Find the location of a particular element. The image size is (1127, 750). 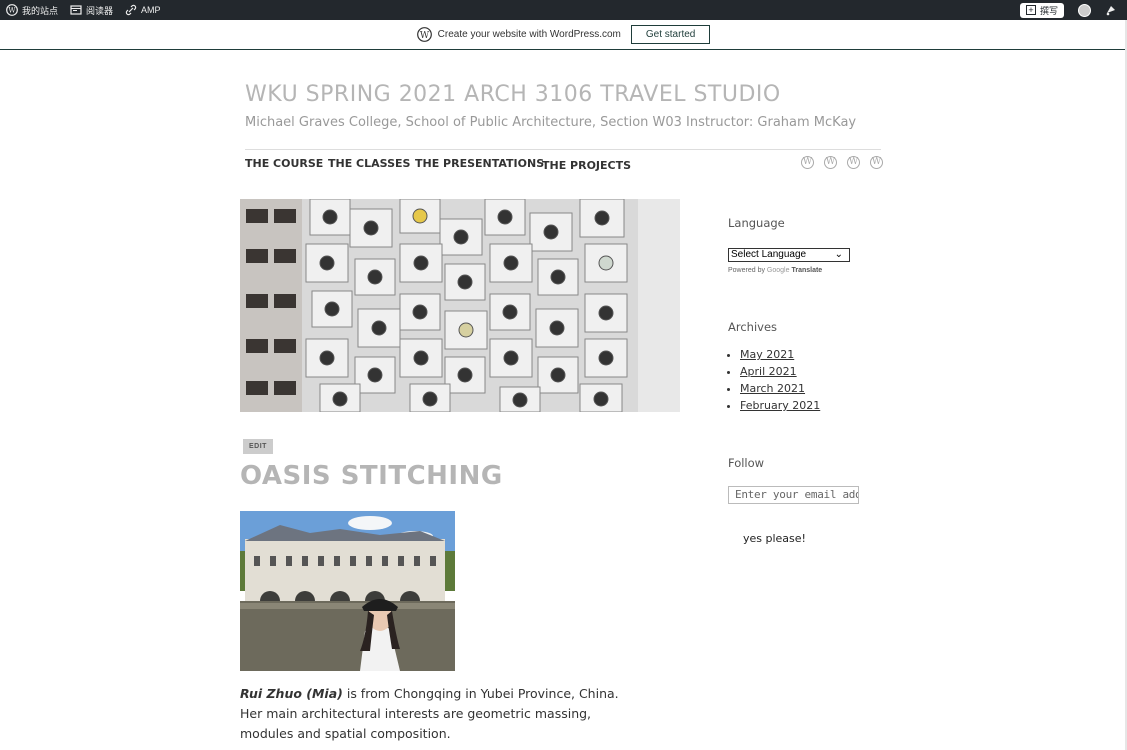

language-select: Select Language ⌄ is located at coordinates (789, 255).